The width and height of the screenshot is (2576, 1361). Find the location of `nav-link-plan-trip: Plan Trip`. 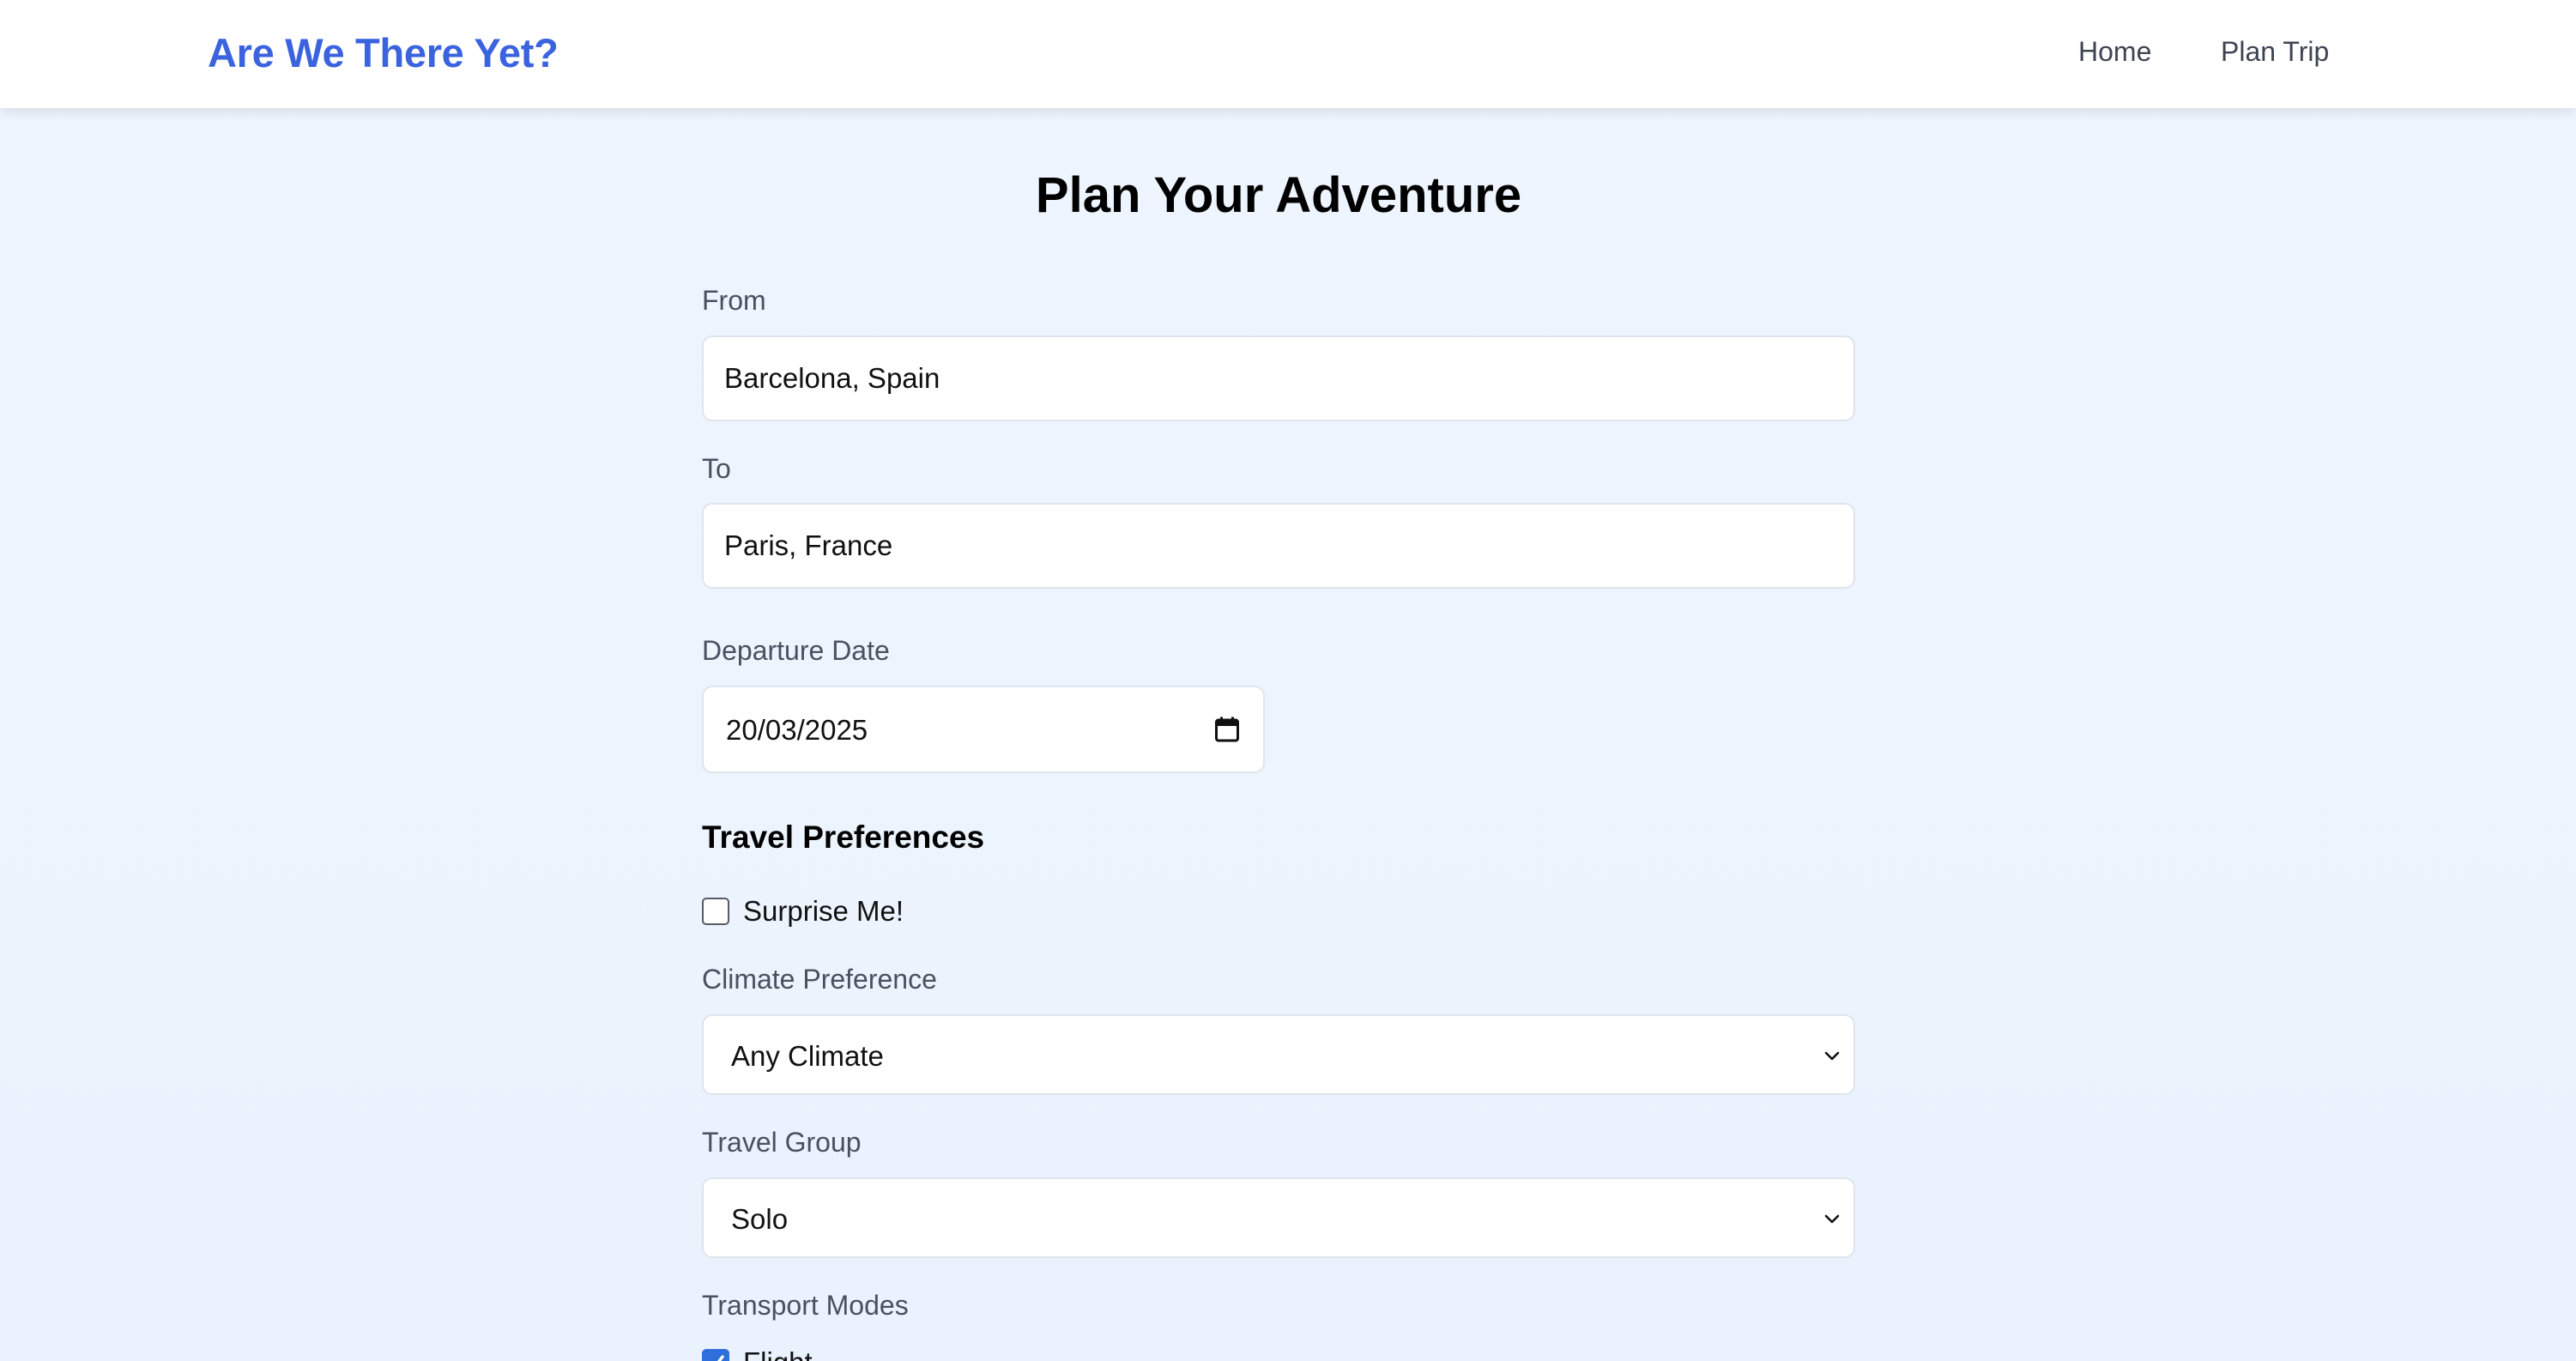

nav-link-plan-trip: Plan Trip is located at coordinates (2275, 52).